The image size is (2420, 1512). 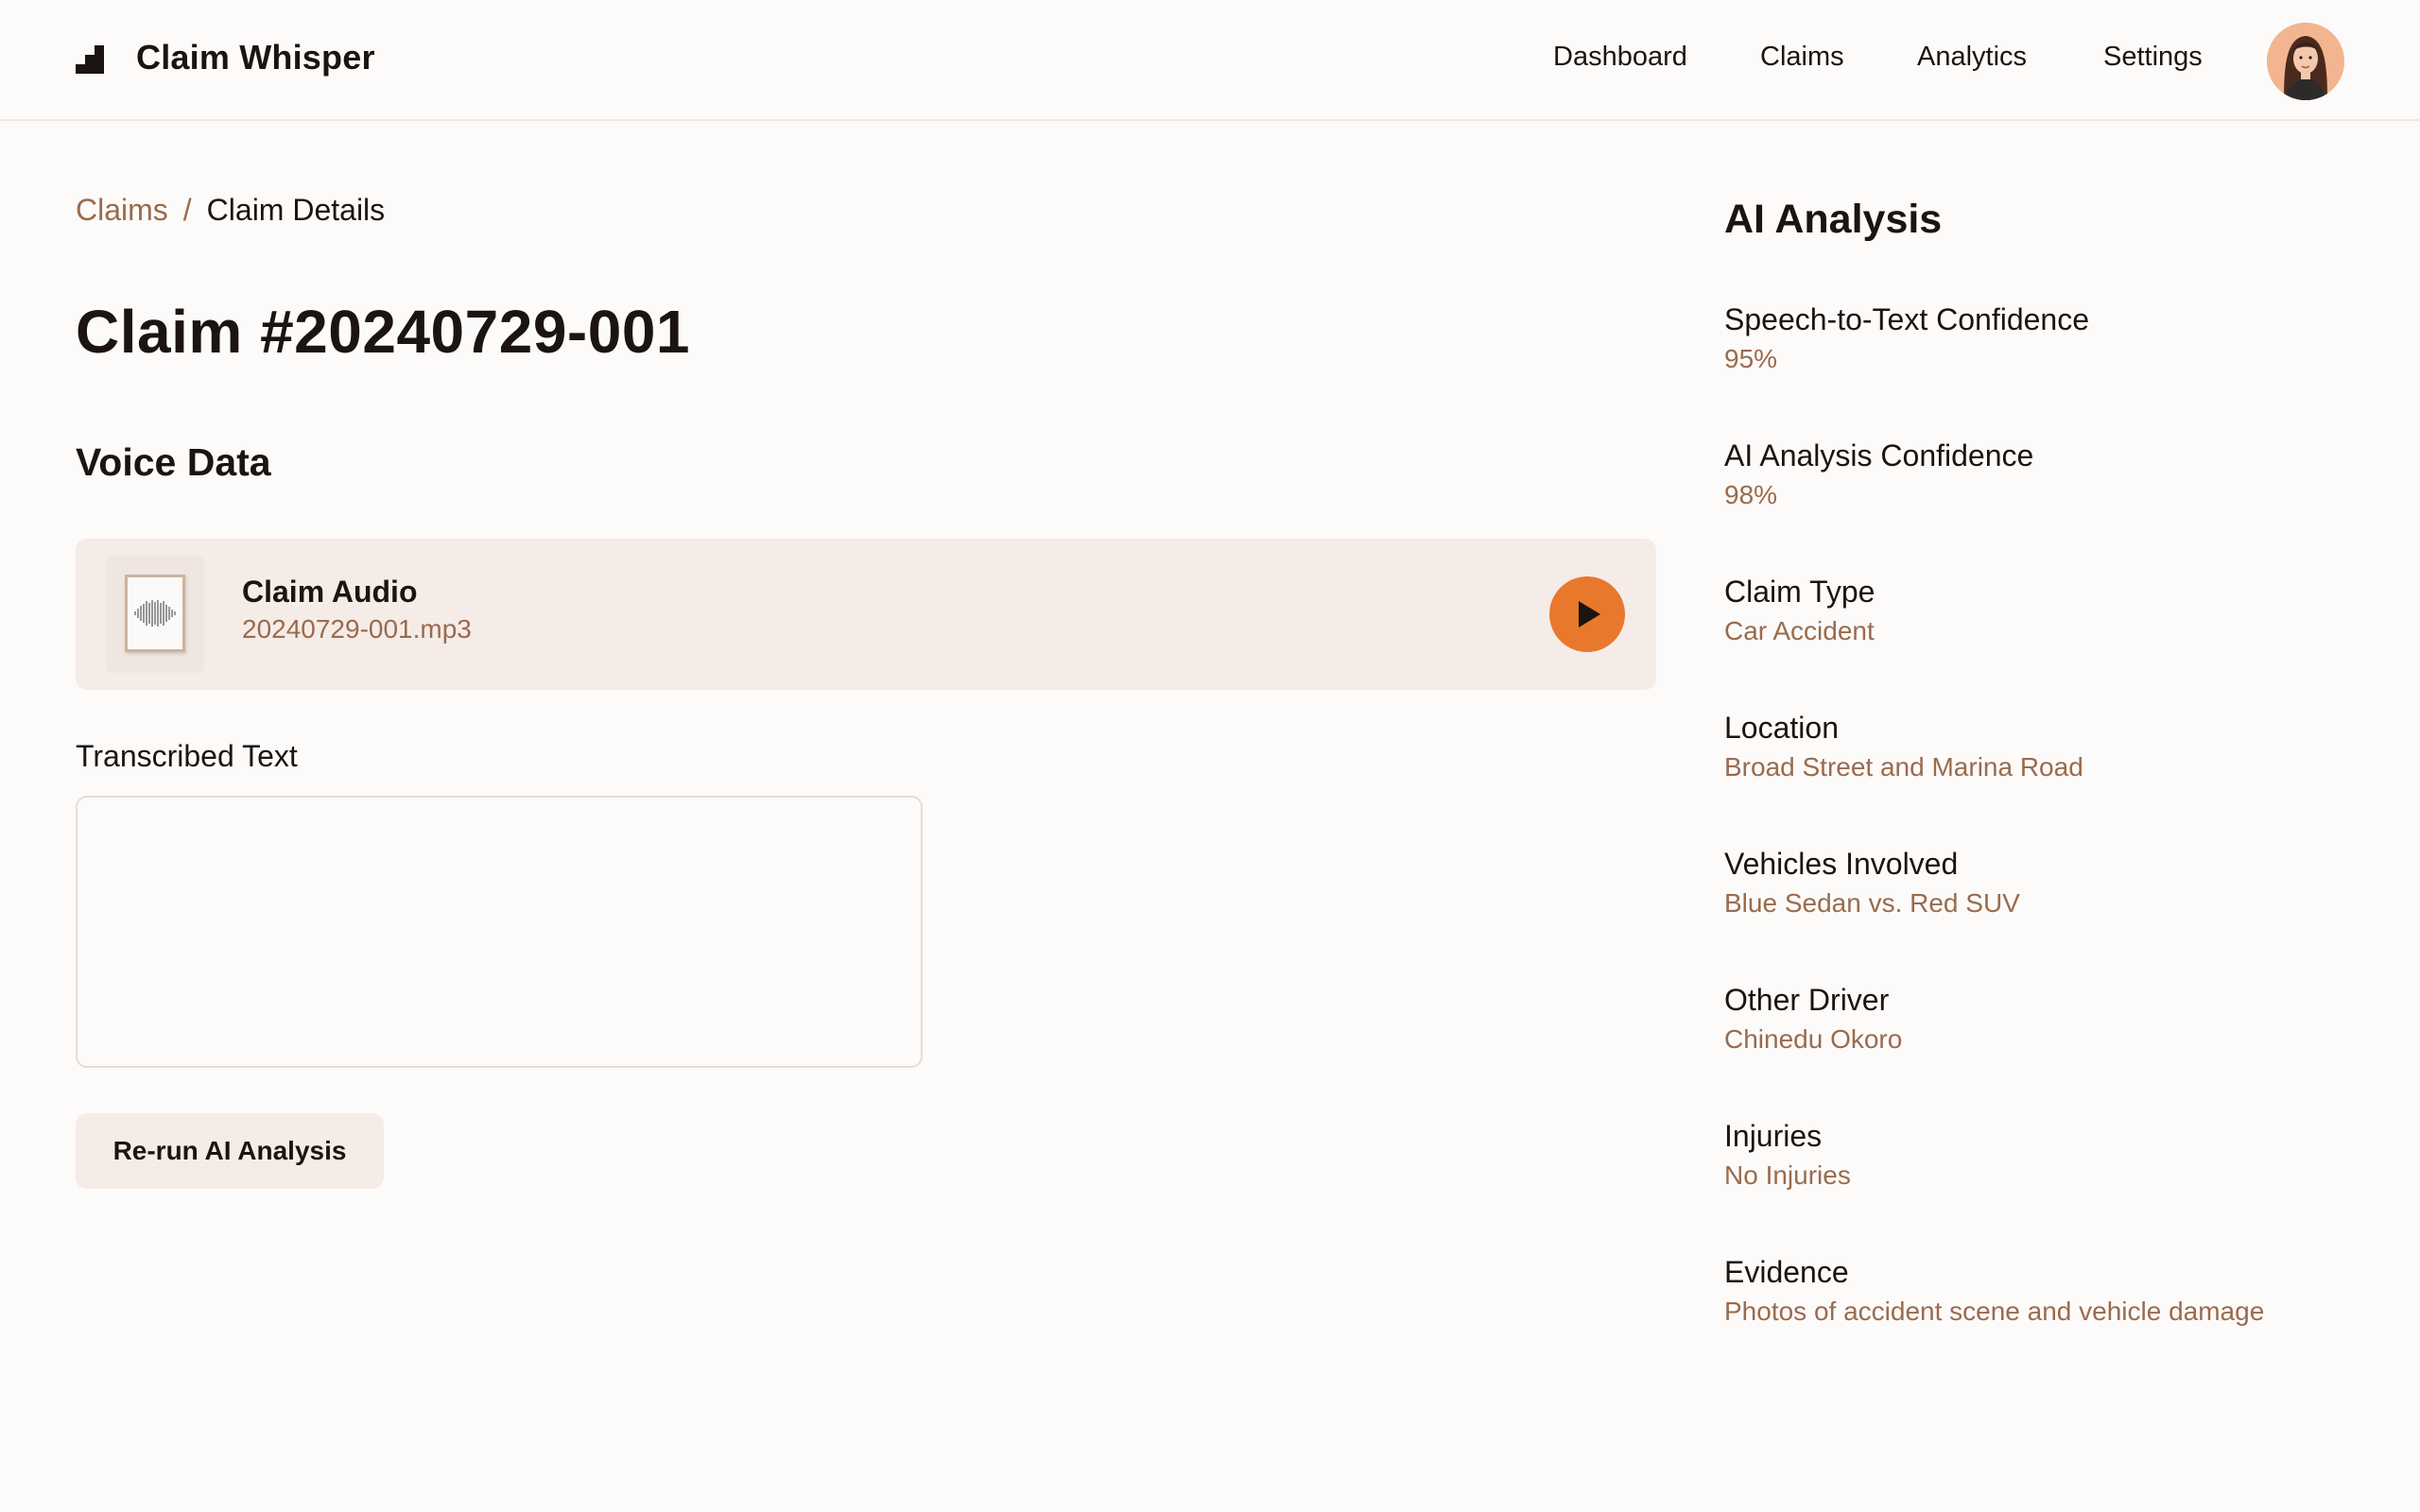 I want to click on analysis-label: AI Analysis Confidence, so click(x=1879, y=455).